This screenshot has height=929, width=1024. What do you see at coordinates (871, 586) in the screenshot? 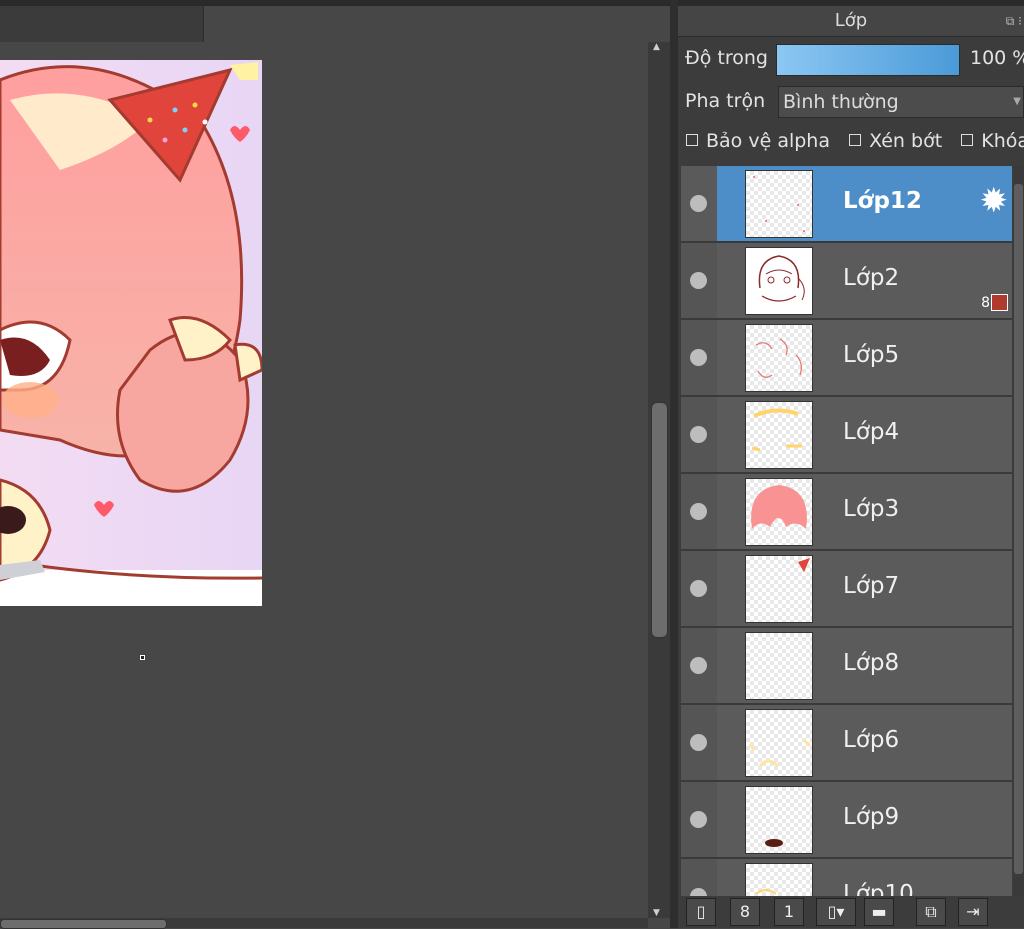
I see `layer-name: Lớp7` at bounding box center [871, 586].